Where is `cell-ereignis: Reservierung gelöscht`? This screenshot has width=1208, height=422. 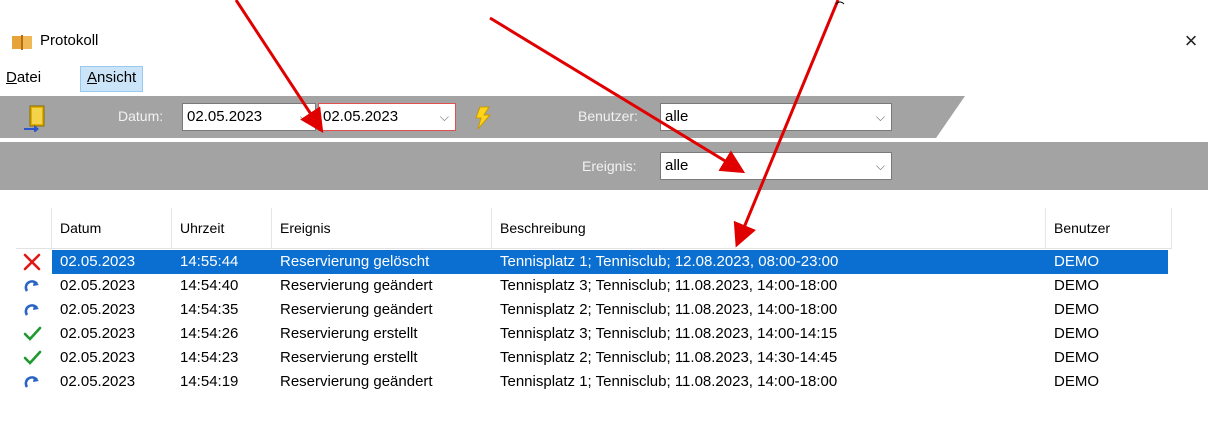 cell-ereignis: Reservierung gelöscht is located at coordinates (355, 261).